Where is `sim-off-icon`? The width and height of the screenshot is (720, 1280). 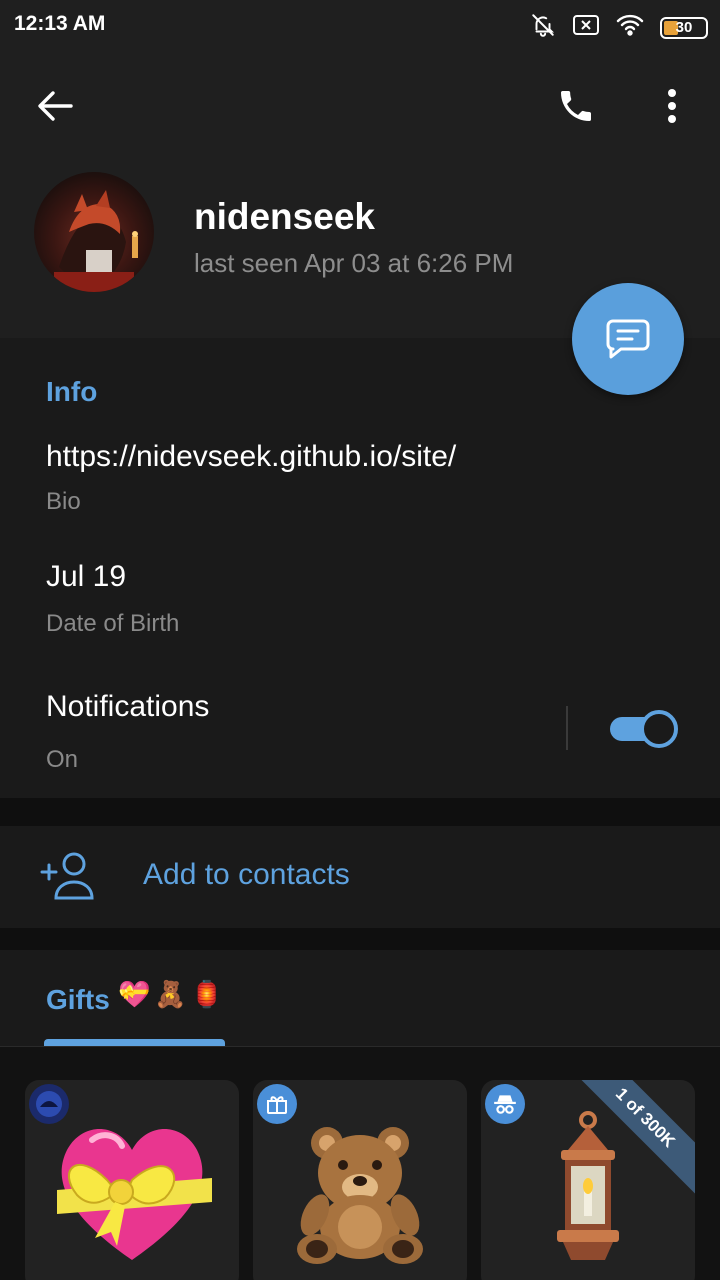 sim-off-icon is located at coordinates (586, 27).